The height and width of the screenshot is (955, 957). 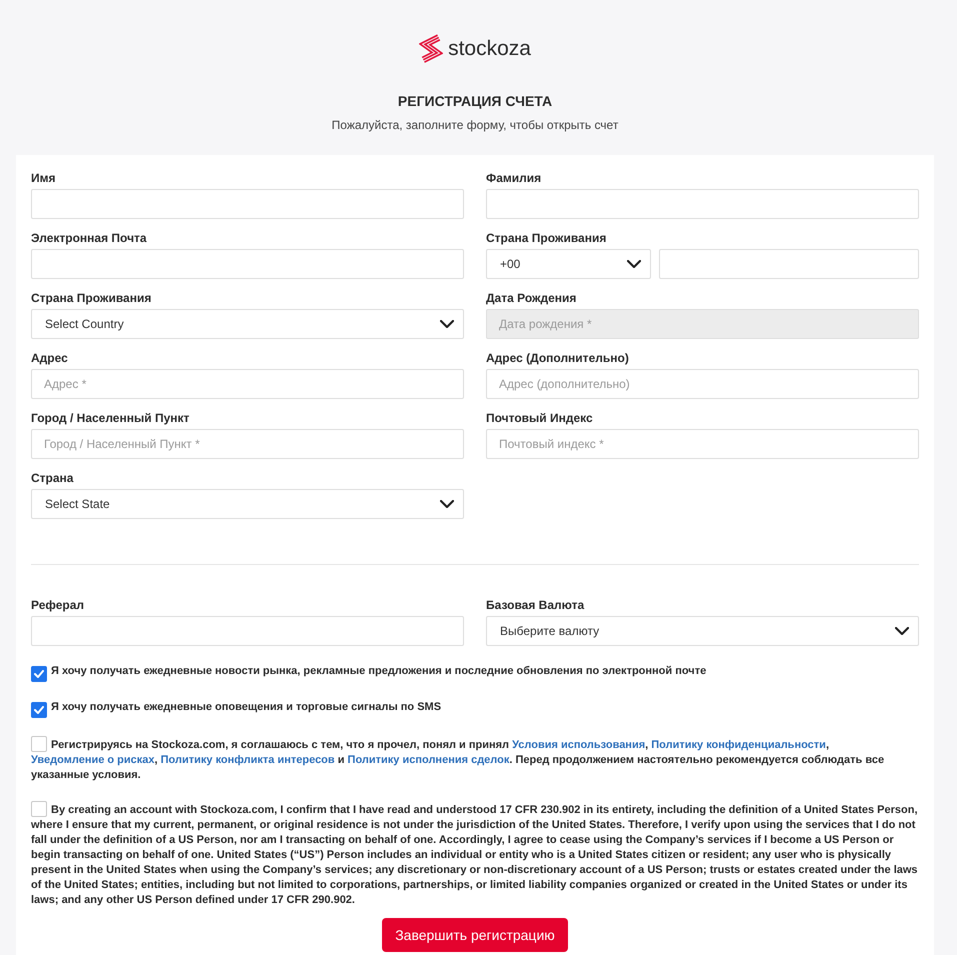 I want to click on field-label: Фамилия, so click(x=514, y=178).